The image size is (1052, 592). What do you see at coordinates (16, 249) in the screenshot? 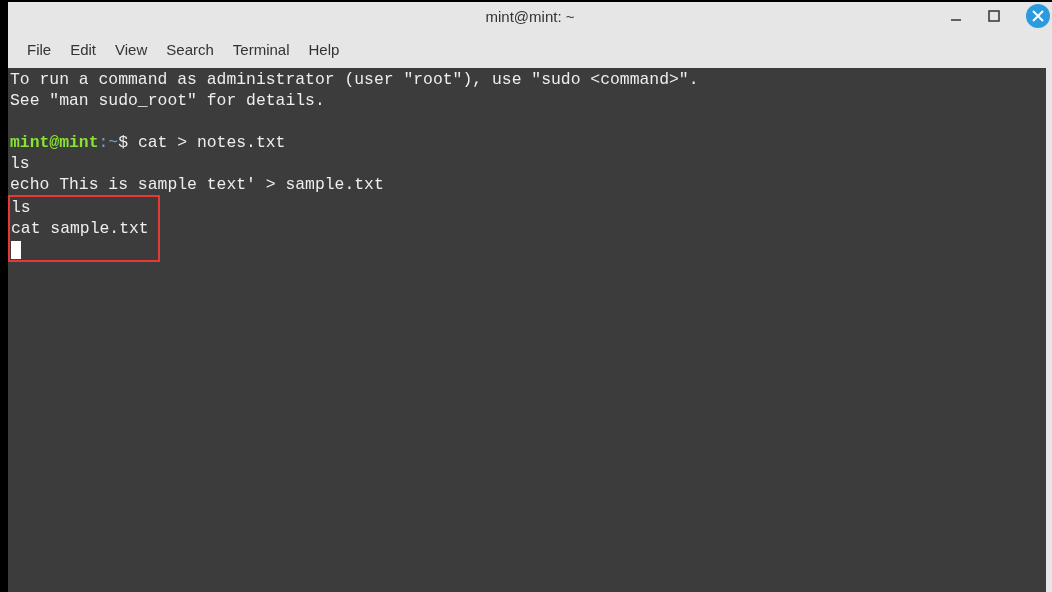
I see `text-cursor` at bounding box center [16, 249].